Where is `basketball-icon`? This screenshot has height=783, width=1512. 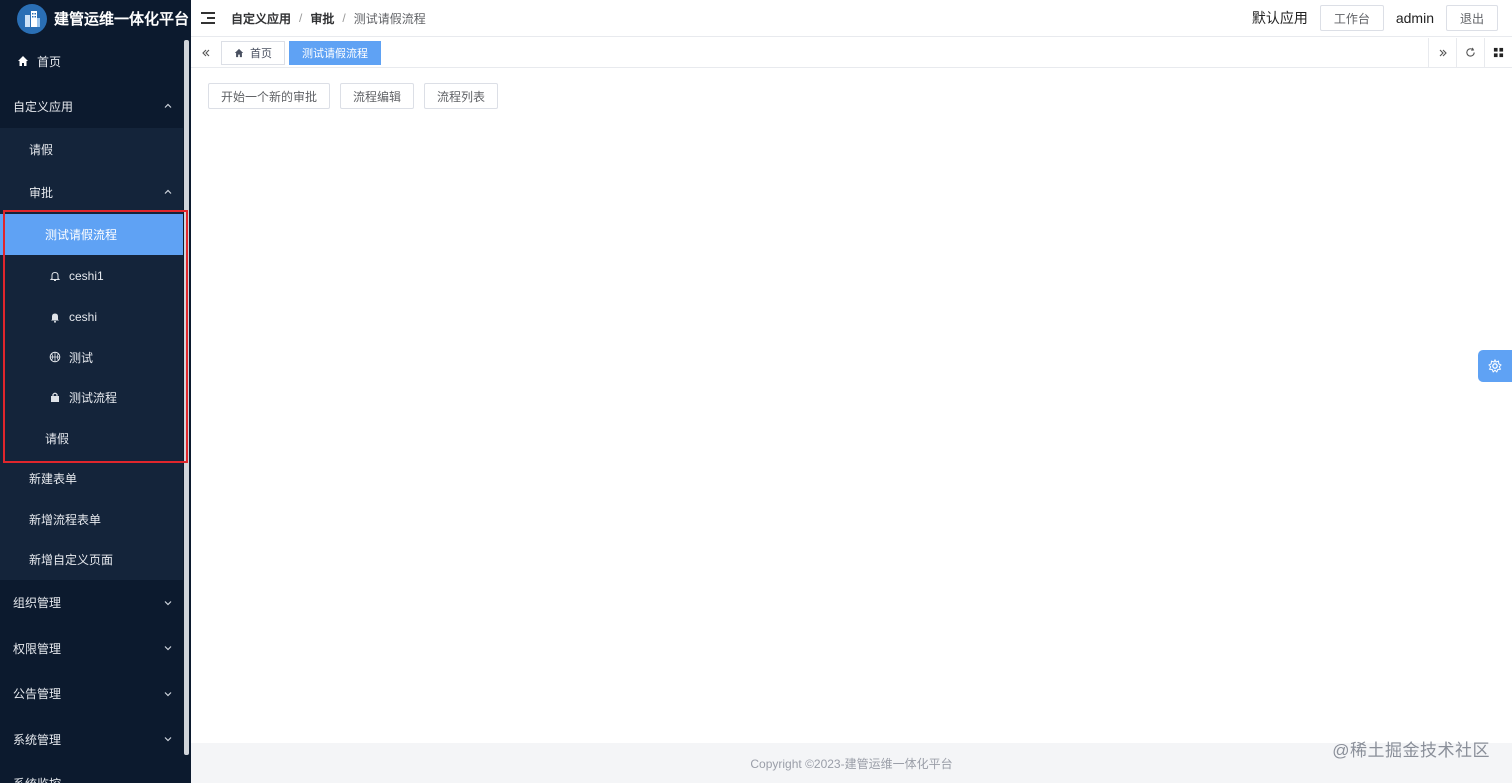
basketball-icon is located at coordinates (55, 357).